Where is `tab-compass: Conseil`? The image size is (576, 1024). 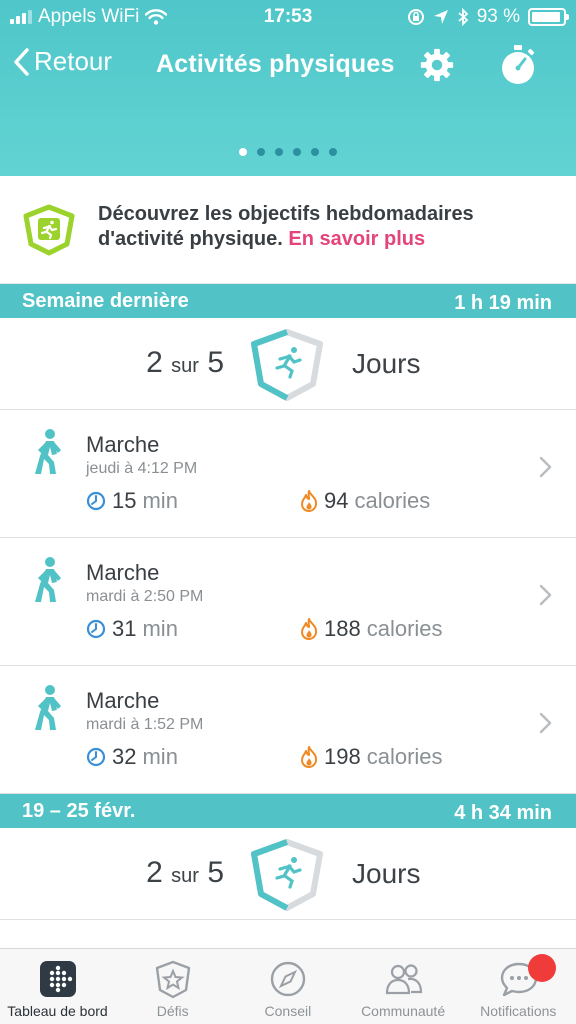 tab-compass: Conseil is located at coordinates (287, 986).